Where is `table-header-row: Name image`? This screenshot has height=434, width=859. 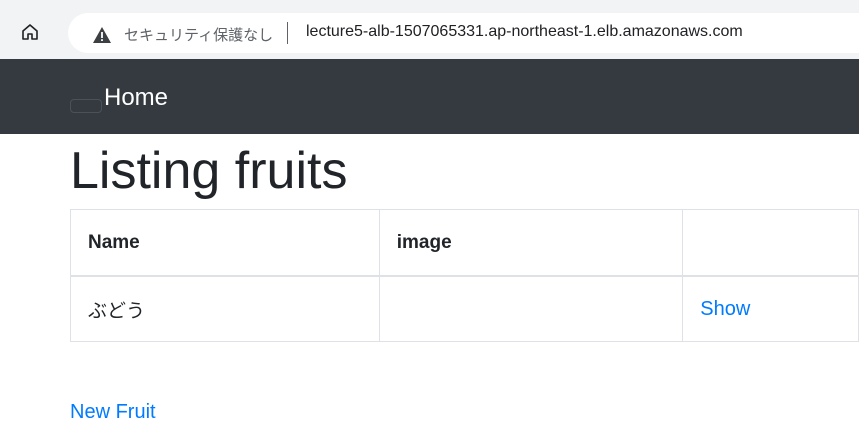
table-header-row: Name image is located at coordinates (464, 243).